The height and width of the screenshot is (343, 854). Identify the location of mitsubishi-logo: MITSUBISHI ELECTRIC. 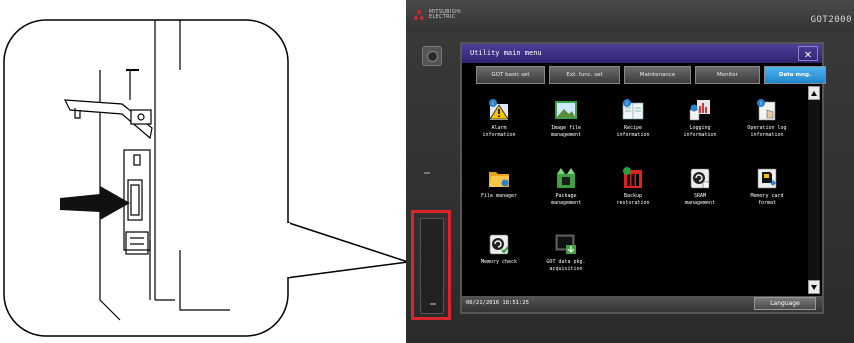
(436, 15).